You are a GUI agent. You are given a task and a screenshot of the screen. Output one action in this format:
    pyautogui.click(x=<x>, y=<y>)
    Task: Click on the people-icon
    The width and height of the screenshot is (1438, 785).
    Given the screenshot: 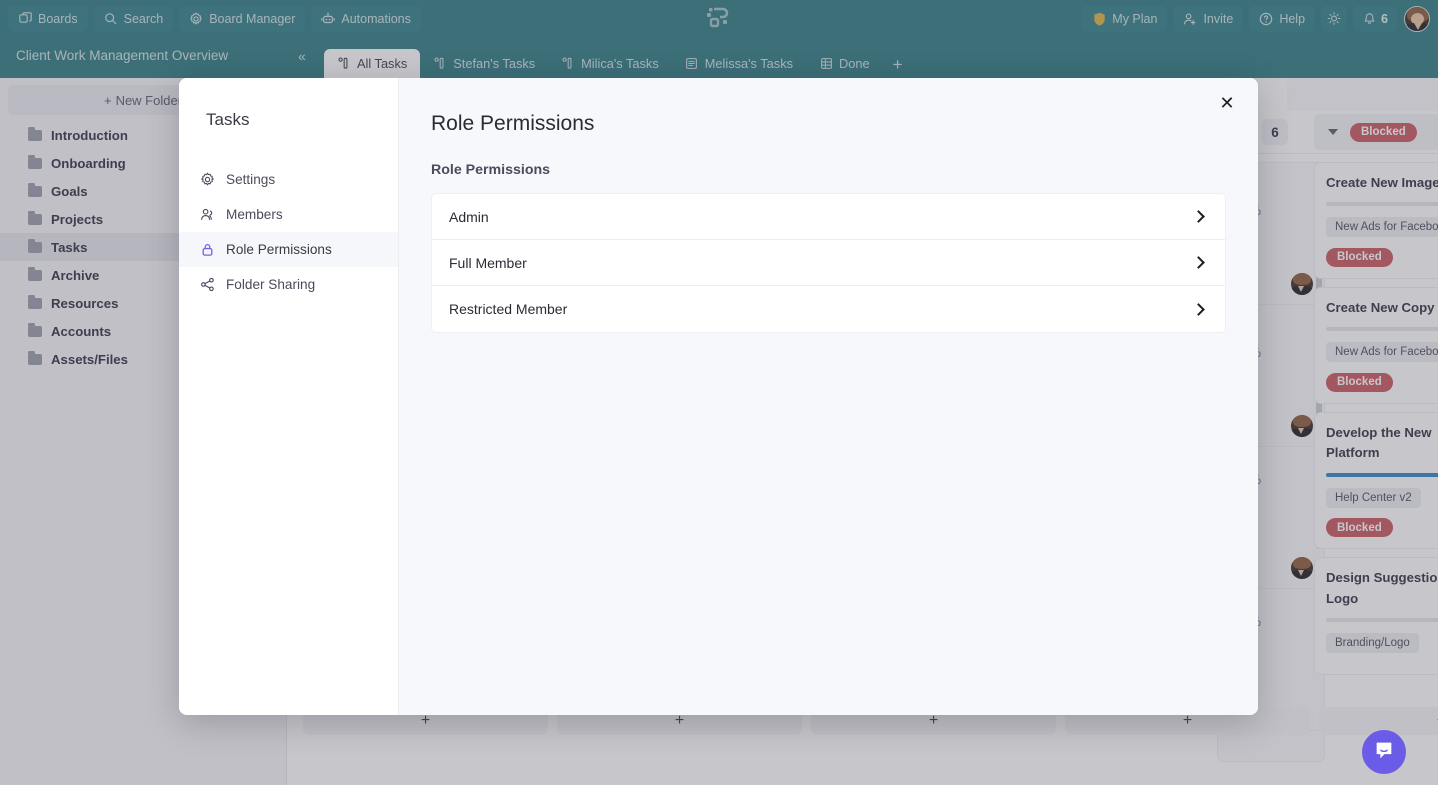 What is the action you would take?
    pyautogui.click(x=207, y=215)
    